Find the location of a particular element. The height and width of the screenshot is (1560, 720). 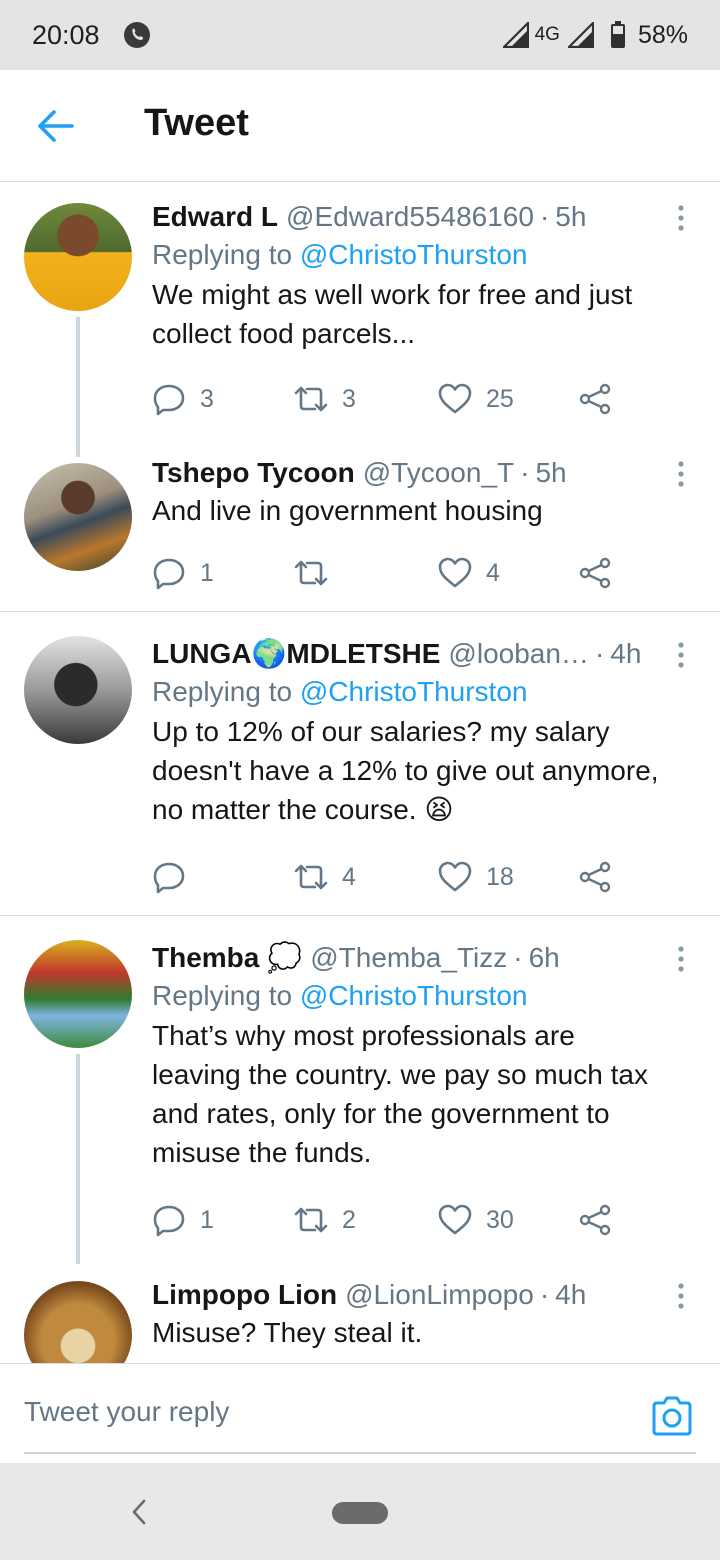

app-header: Tweet is located at coordinates (360, 126).